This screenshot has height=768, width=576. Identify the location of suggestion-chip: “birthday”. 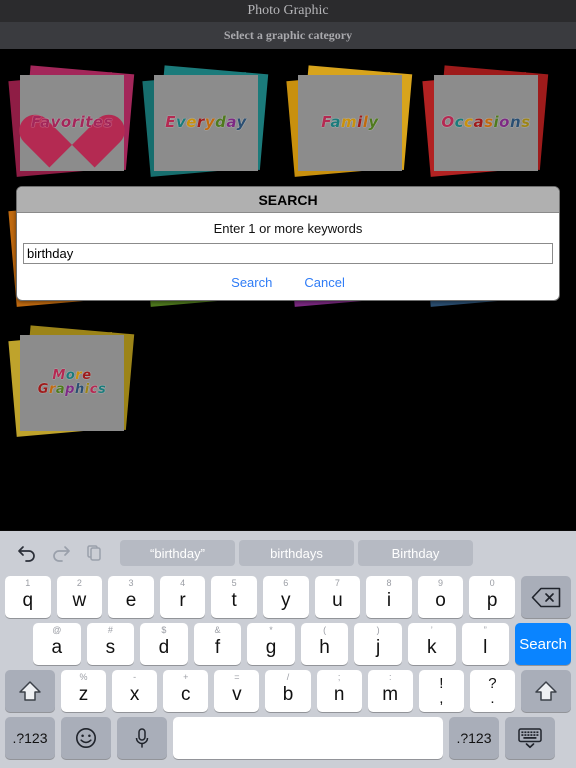
(177, 553).